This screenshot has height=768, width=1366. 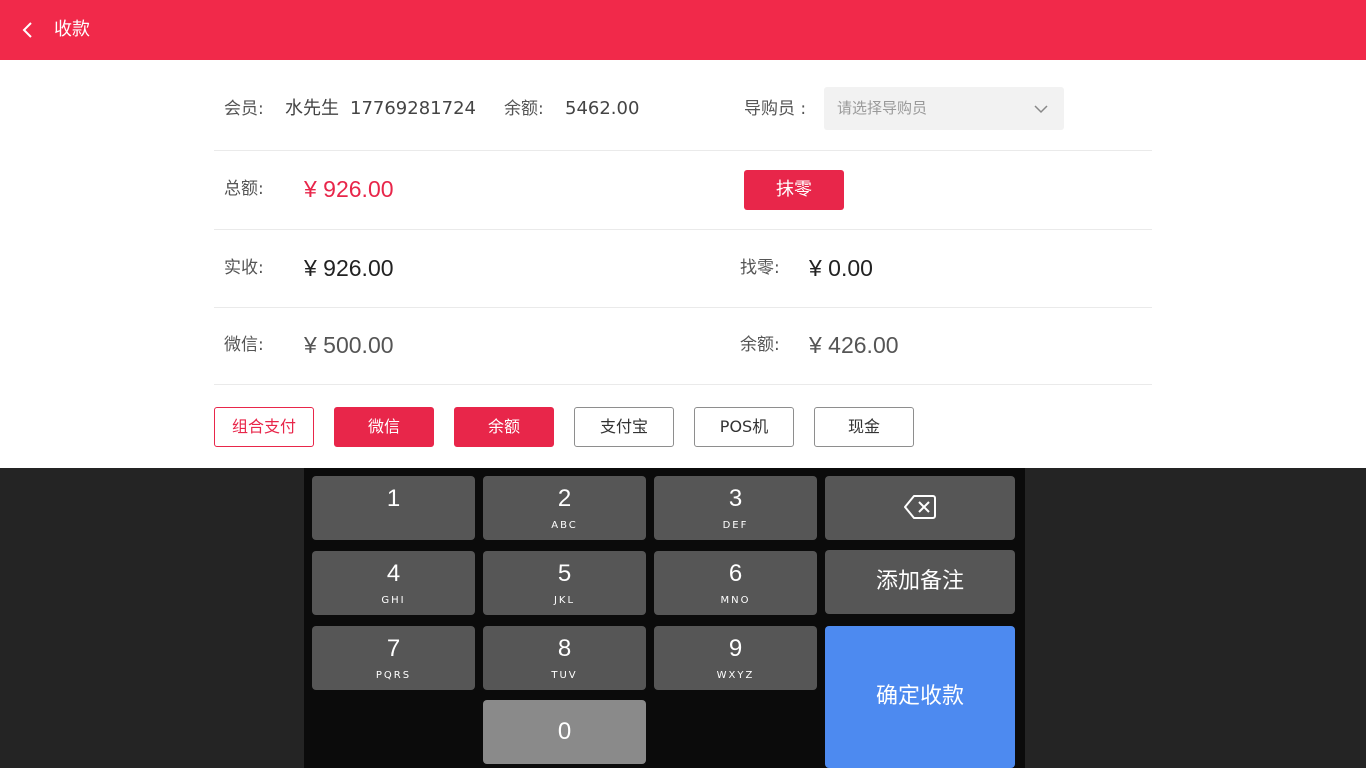 What do you see at coordinates (244, 268) in the screenshot?
I see `received-label: 实收:` at bounding box center [244, 268].